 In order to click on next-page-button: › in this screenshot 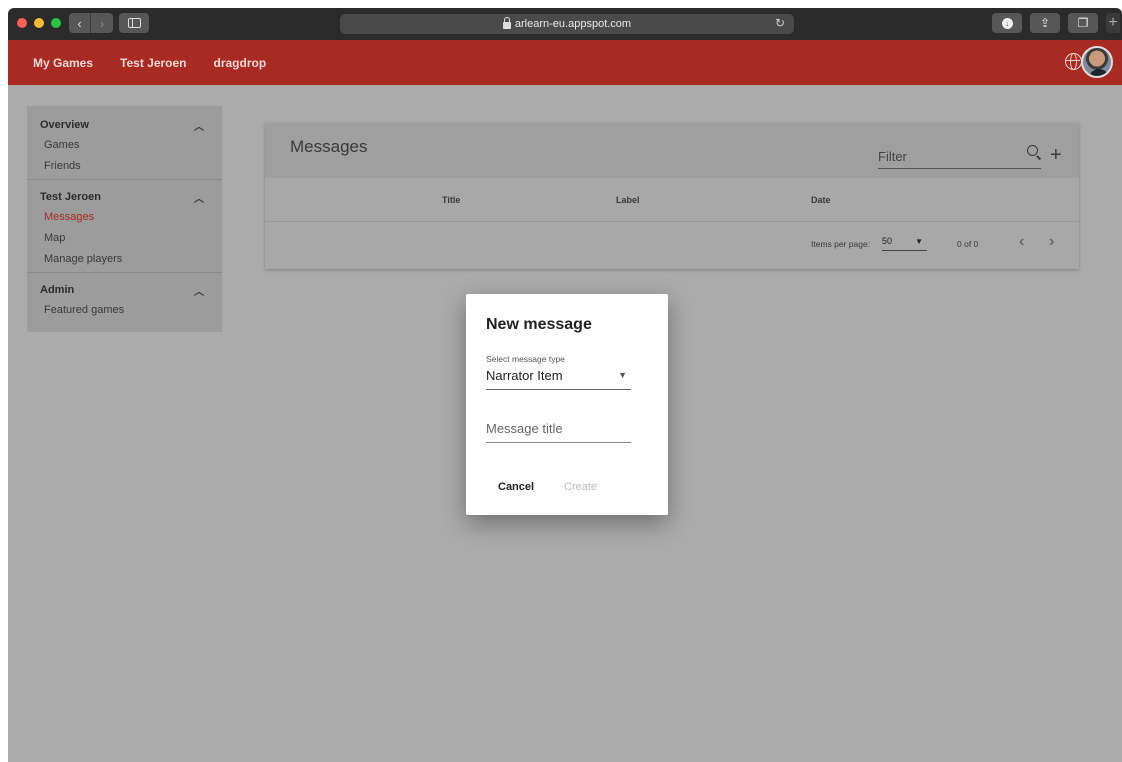, I will do `click(1051, 242)`.